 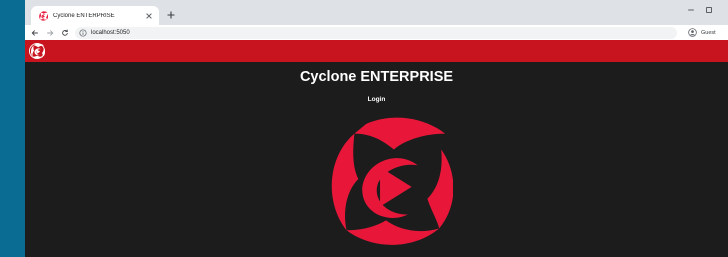 What do you see at coordinates (709, 10) in the screenshot?
I see `maximize-icon` at bounding box center [709, 10].